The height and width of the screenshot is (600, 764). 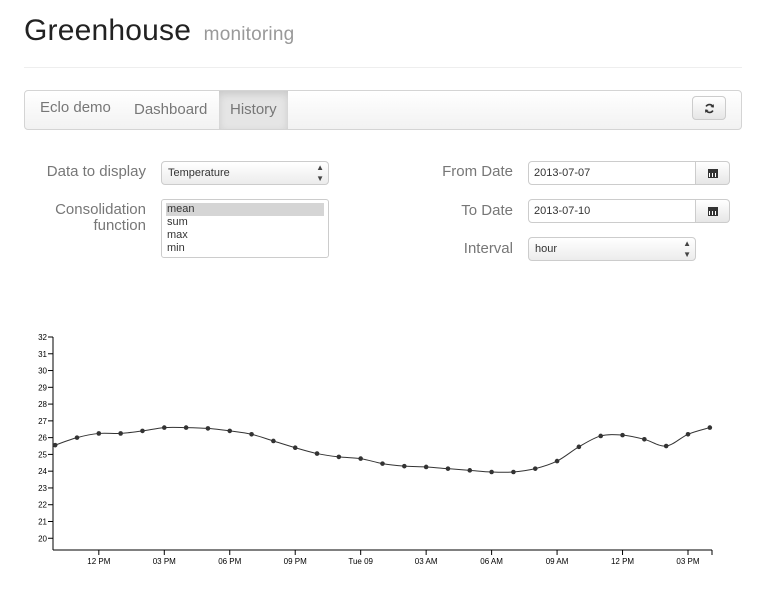 What do you see at coordinates (360, 561) in the screenshot?
I see `x-tick-label: Tue 09` at bounding box center [360, 561].